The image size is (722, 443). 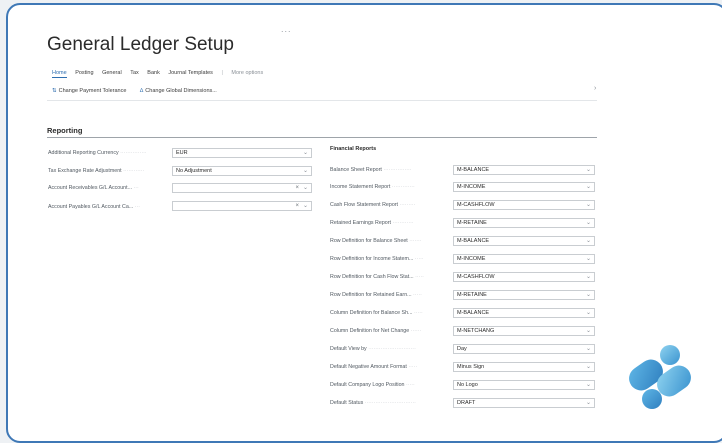 I want to click on additional-reporting-currency-select: EUR ⌄, so click(x=242, y=153).